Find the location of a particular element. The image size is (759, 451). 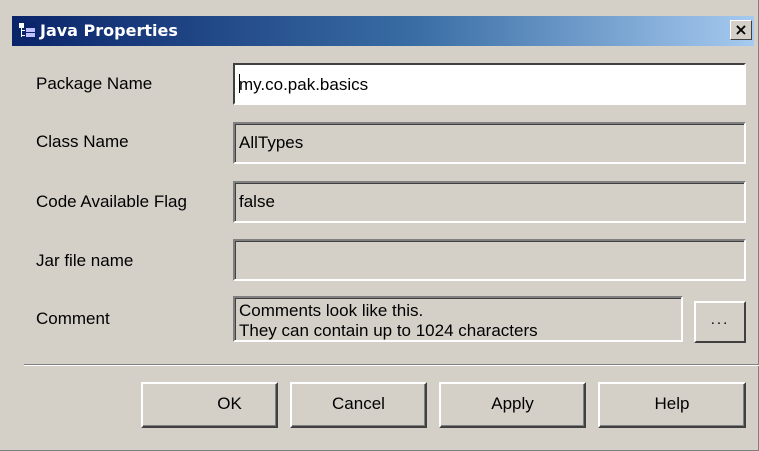

comment-label: Comment is located at coordinates (73, 318).